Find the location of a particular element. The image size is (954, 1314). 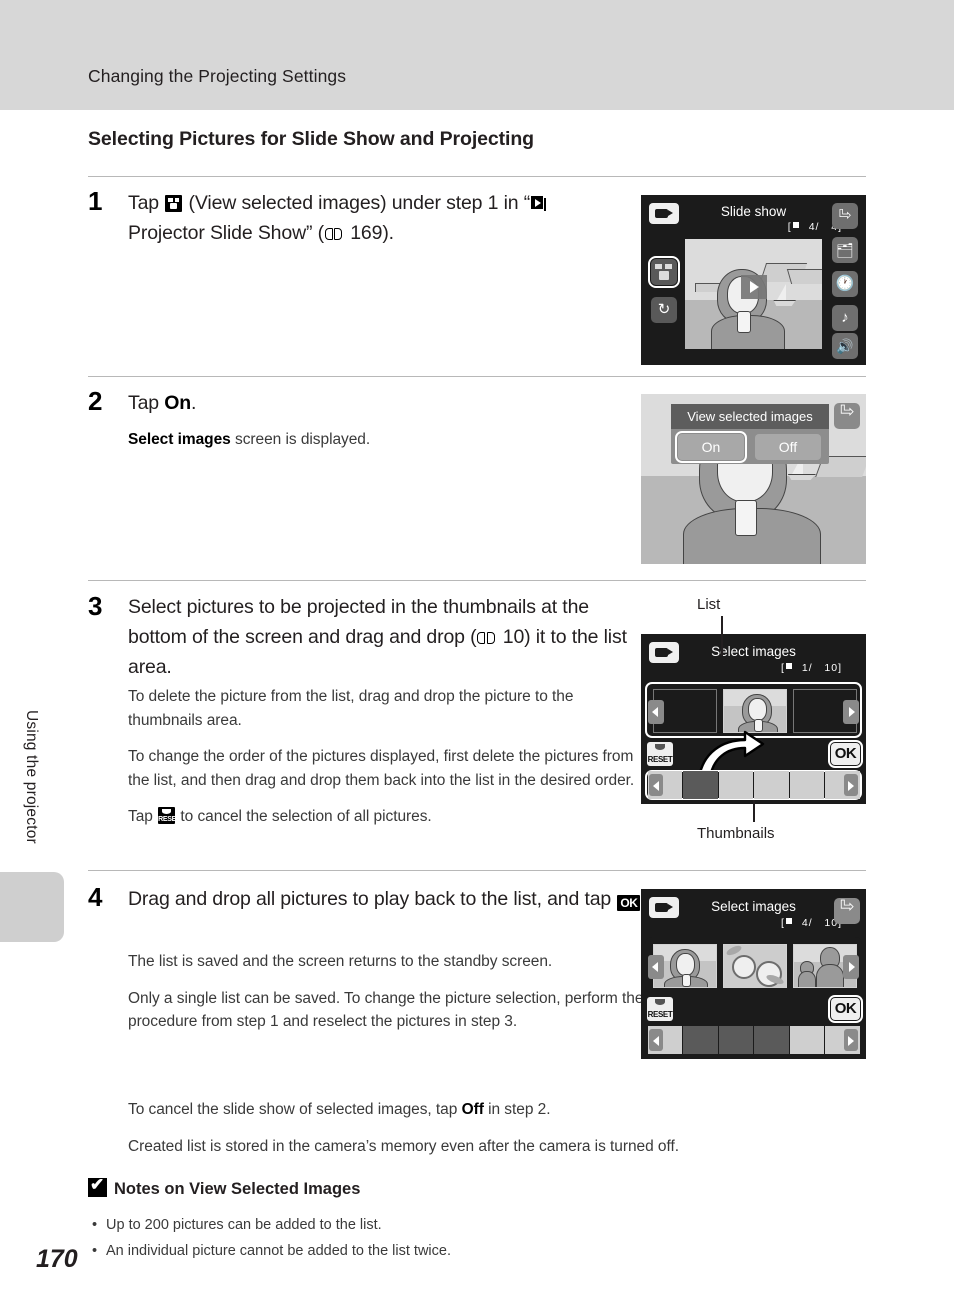

view-selected-images-dialog: View selected images On Off is located at coordinates (750, 434).